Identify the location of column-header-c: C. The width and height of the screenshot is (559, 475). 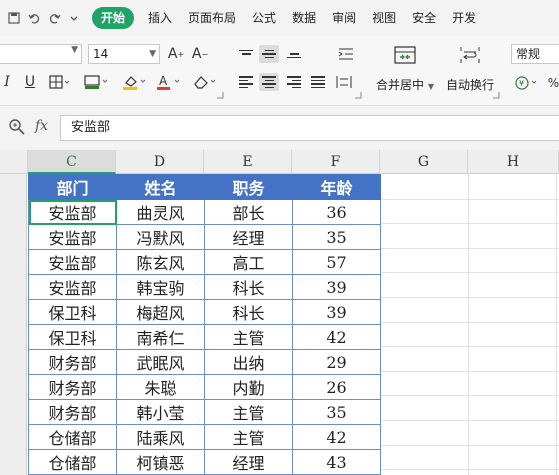
(72, 162).